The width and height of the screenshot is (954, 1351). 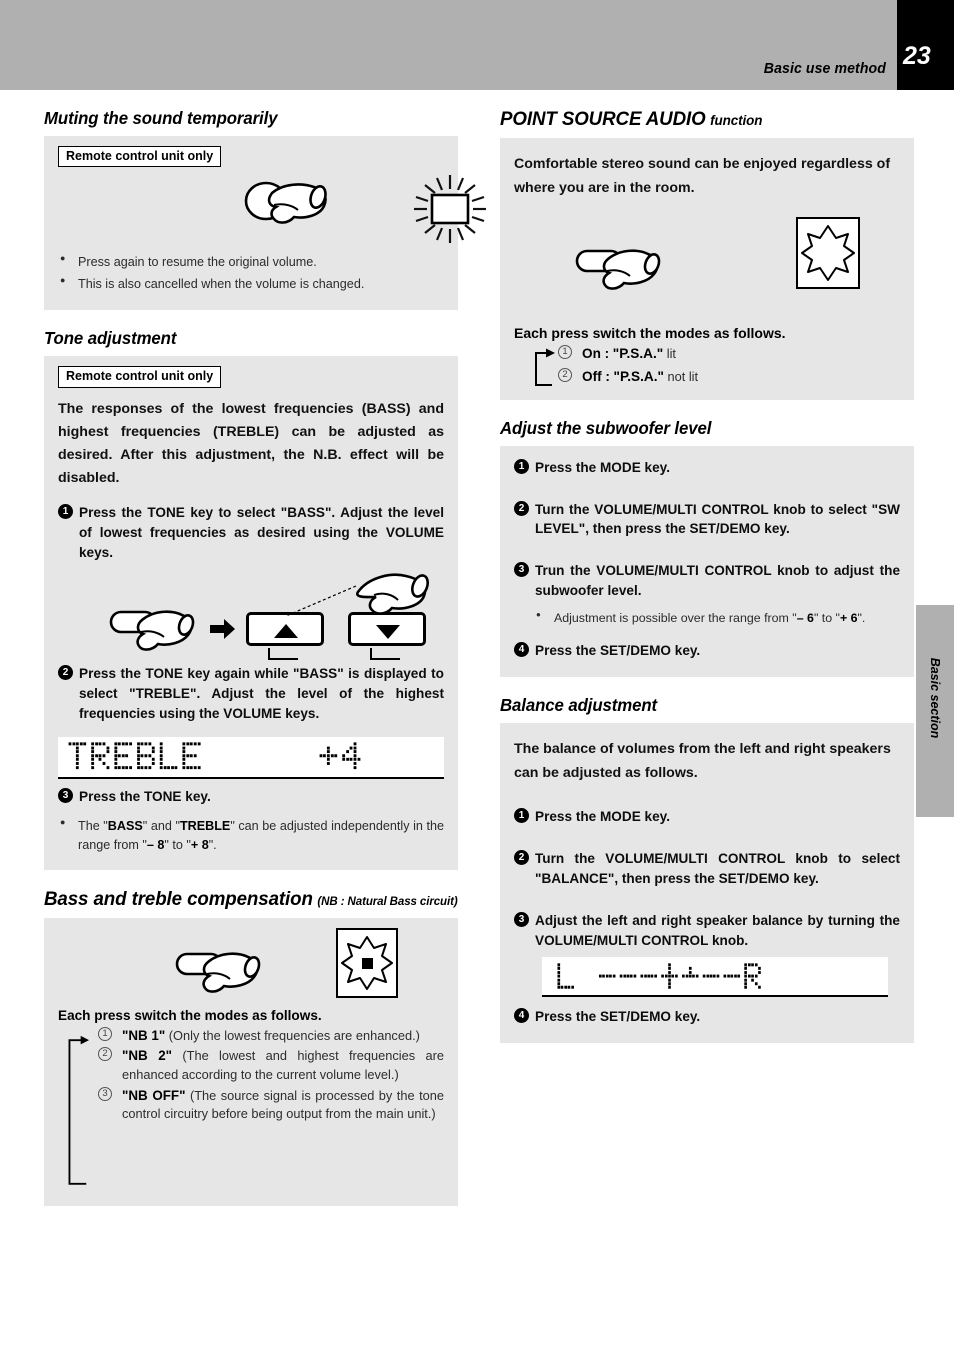 What do you see at coordinates (178, 898) in the screenshot?
I see `heading-nb-main: Bass and treble compensation` at bounding box center [178, 898].